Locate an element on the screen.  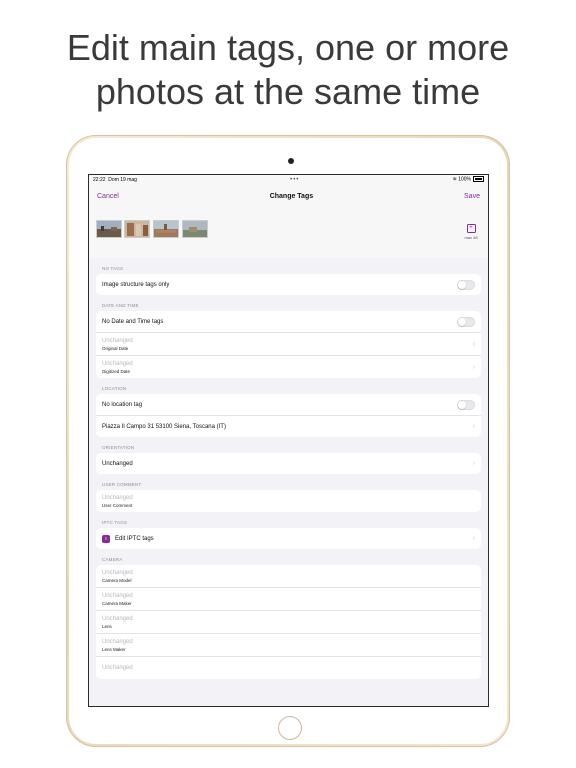
row-lens: Unchanged Lens is located at coordinates (288, 621).